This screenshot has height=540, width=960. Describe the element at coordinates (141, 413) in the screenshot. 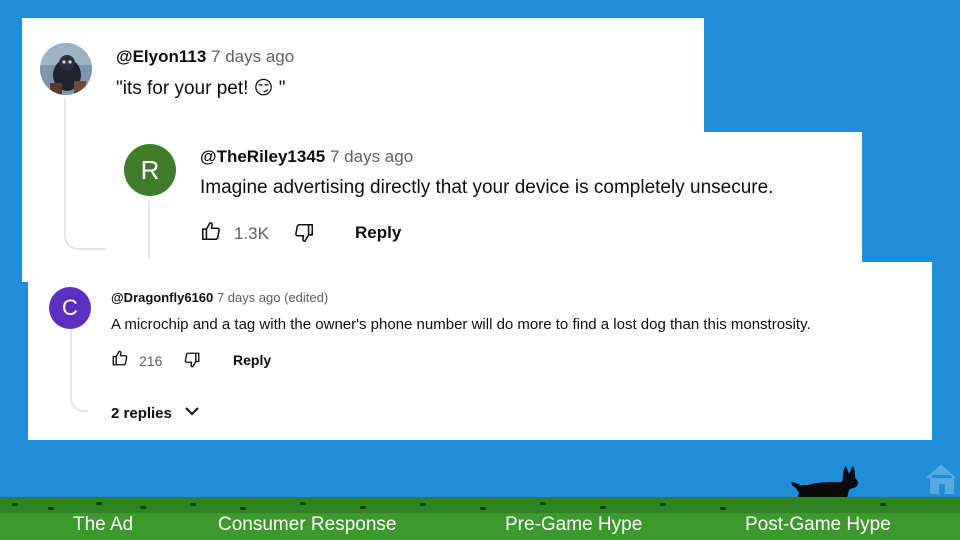

I see `replies-count: 2 replies` at that location.